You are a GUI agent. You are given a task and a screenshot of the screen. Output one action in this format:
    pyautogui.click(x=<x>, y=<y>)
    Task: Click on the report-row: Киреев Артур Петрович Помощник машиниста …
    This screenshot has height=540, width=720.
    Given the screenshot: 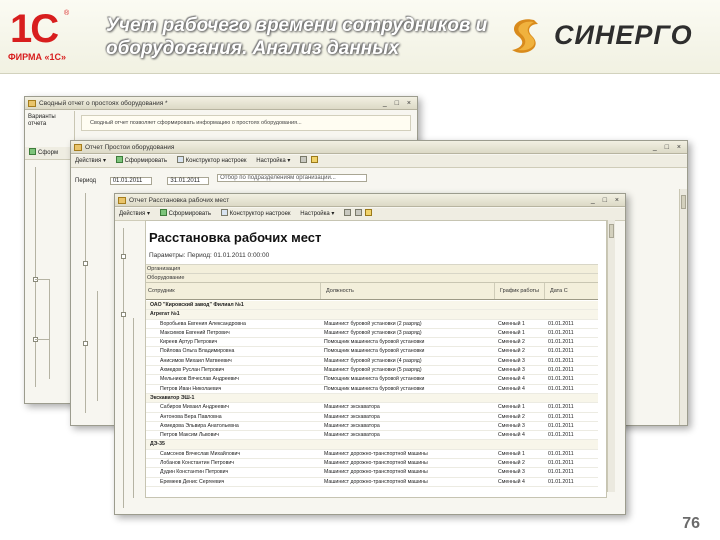 What is the action you would take?
    pyautogui.click(x=372, y=343)
    